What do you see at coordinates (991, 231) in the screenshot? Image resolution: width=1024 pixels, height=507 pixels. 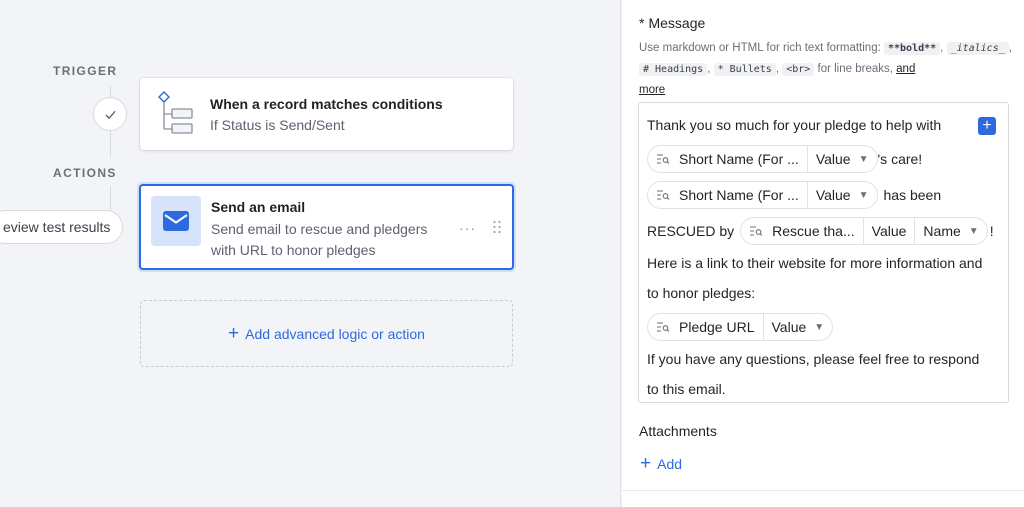 I see `message-text: !` at bounding box center [991, 231].